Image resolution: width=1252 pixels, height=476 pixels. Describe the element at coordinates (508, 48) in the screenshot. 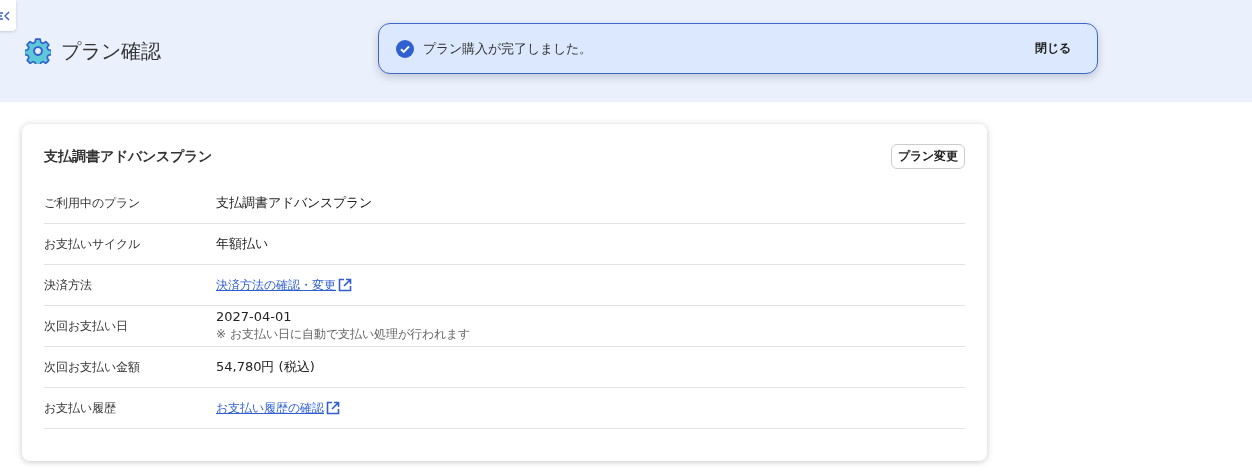

I see `toast-message: プラン購入が完了しました。` at that location.